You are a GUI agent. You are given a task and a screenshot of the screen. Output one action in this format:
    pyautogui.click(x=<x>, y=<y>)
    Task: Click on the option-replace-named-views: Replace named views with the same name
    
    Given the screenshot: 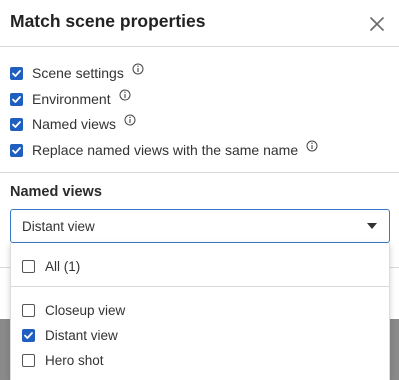 What is the action you would take?
    pyautogui.click(x=164, y=150)
    